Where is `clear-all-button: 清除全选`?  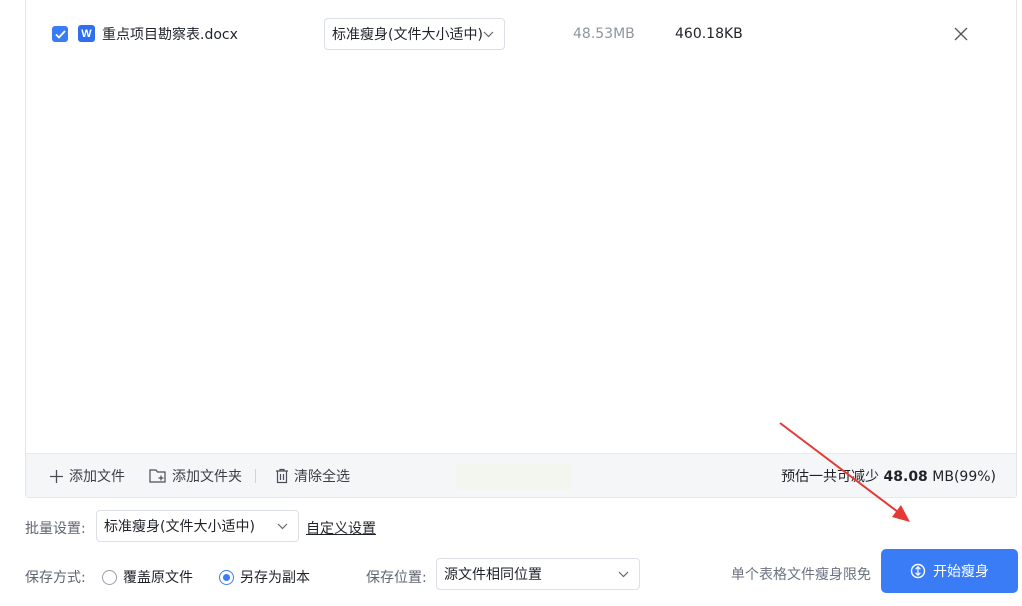
clear-all-button: 清除全选 is located at coordinates (312, 476).